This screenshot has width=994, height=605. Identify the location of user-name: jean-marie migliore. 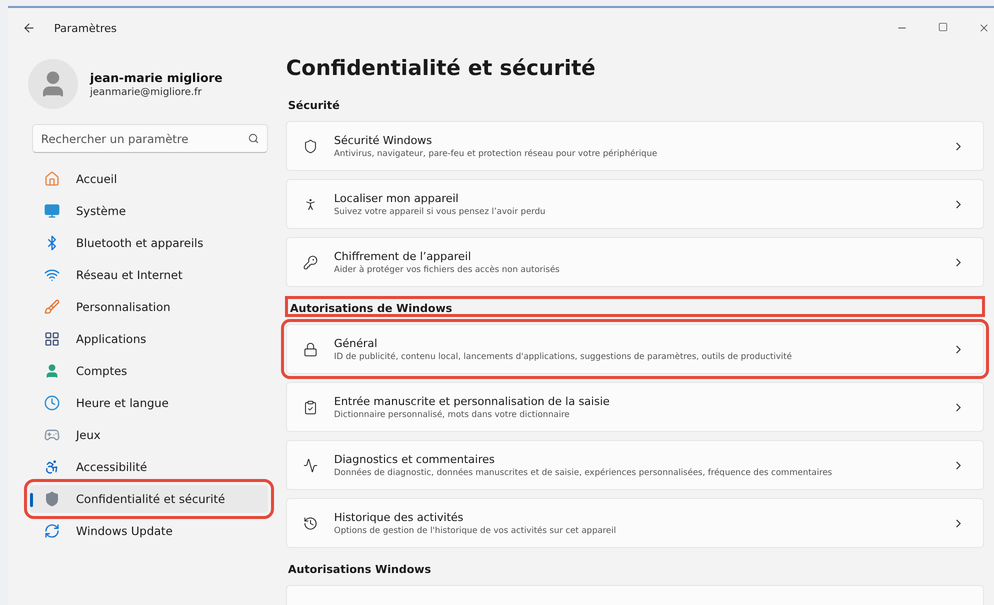
(156, 77).